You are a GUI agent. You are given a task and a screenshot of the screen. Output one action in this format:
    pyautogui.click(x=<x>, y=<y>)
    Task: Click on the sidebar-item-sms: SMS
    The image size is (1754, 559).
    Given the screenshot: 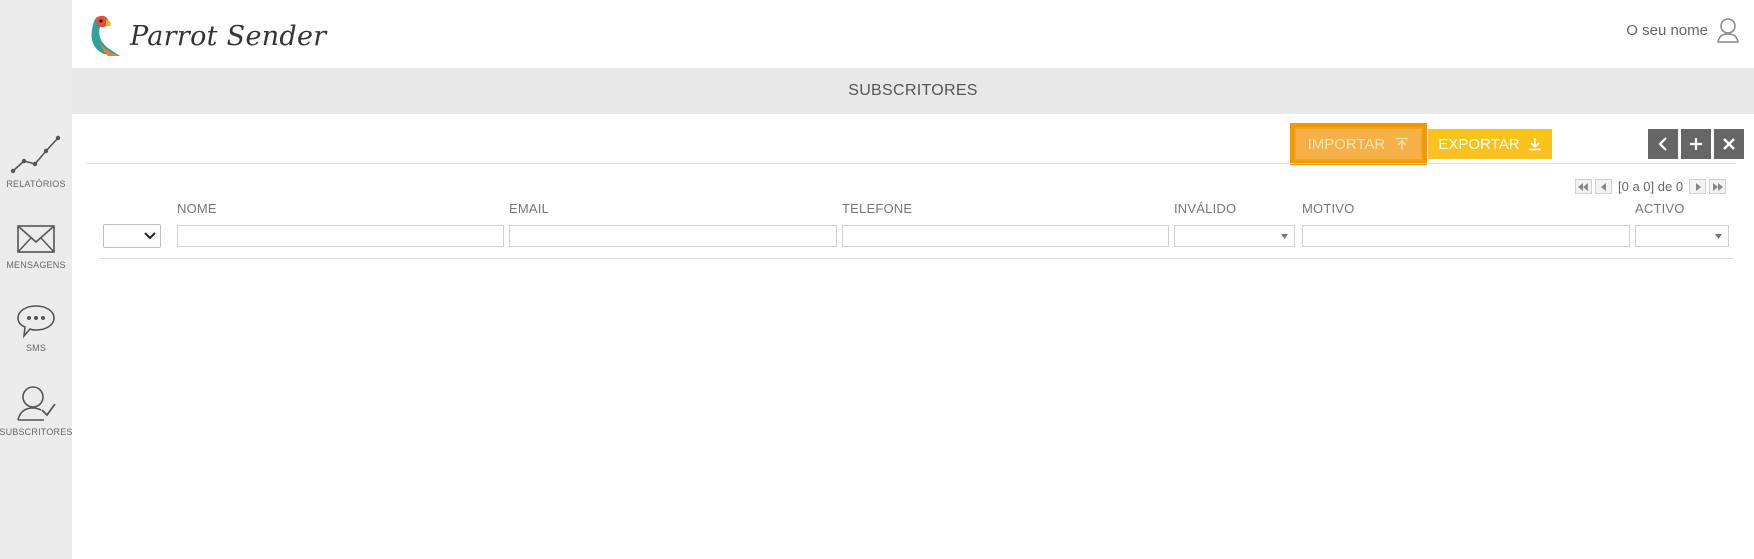 What is the action you would take?
    pyautogui.click(x=36, y=338)
    